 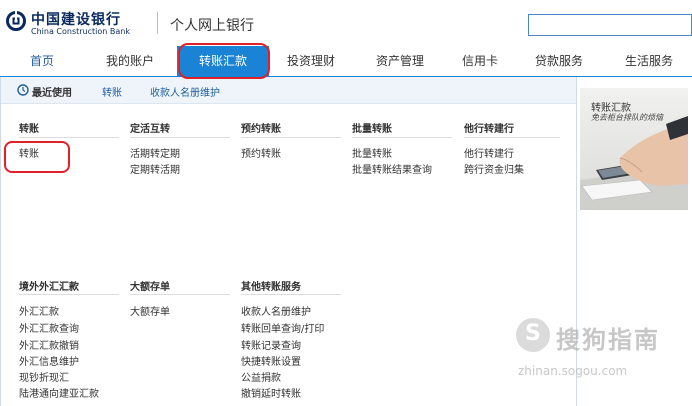 I want to click on watermark-text: 搜狗指南, so click(x=608, y=340).